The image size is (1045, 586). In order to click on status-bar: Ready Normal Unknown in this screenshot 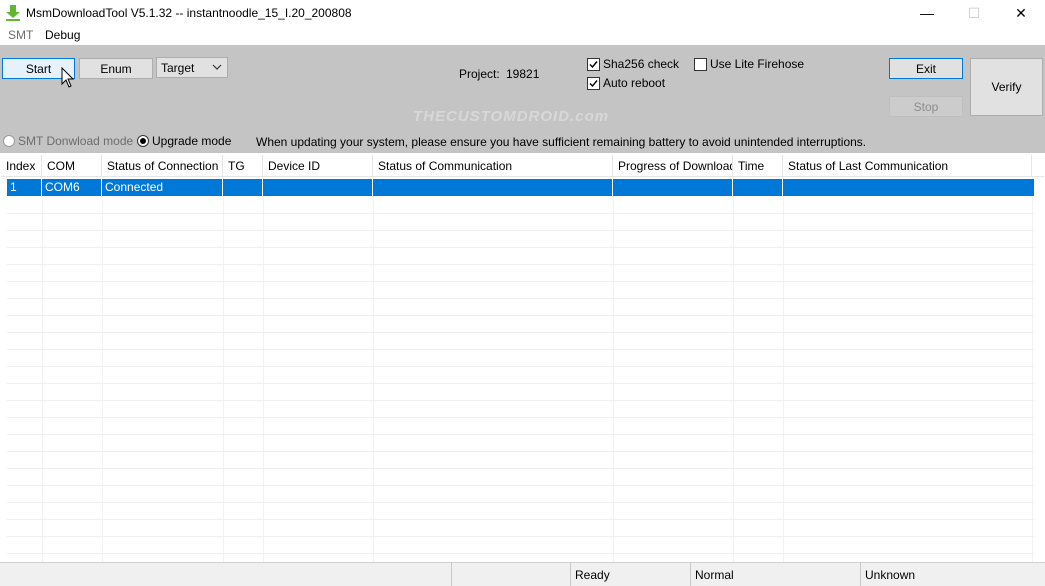, I will do `click(522, 574)`.